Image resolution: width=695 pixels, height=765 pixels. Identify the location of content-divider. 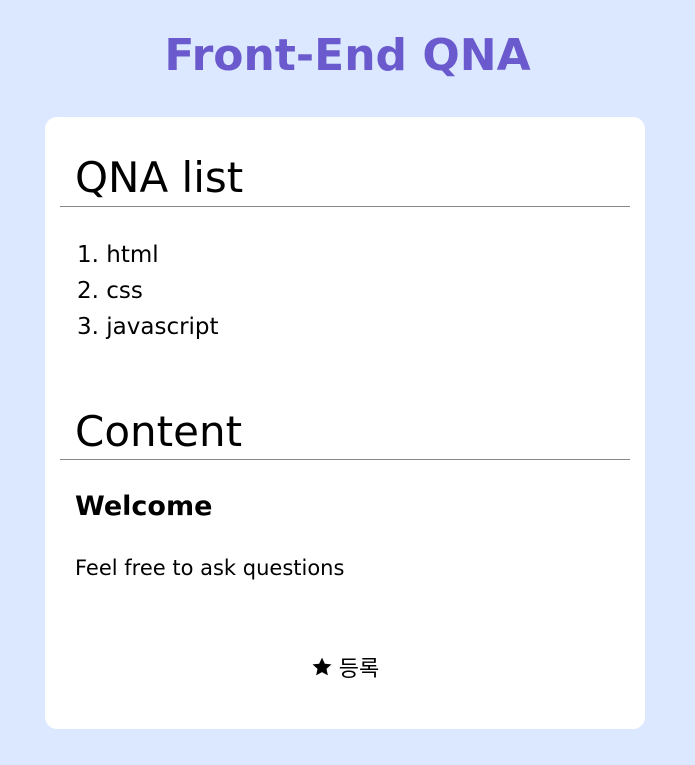
(345, 459).